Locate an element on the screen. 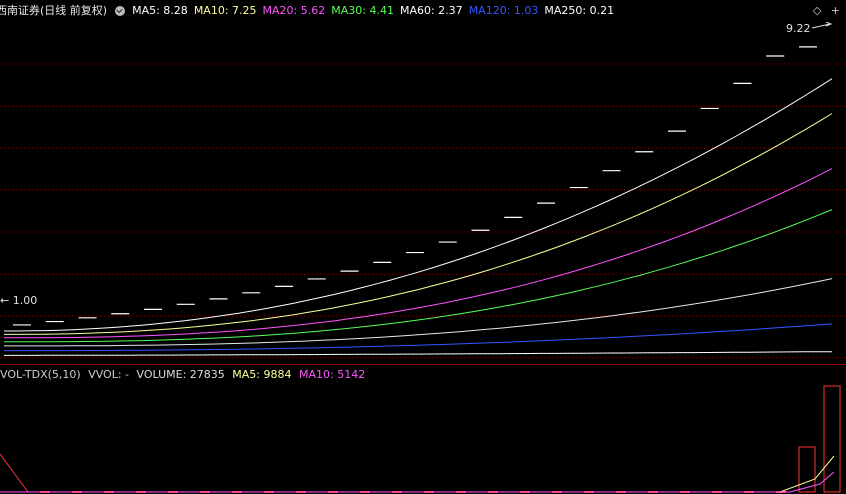  ma-legend-item: MA20: 5.62 is located at coordinates (294, 10).